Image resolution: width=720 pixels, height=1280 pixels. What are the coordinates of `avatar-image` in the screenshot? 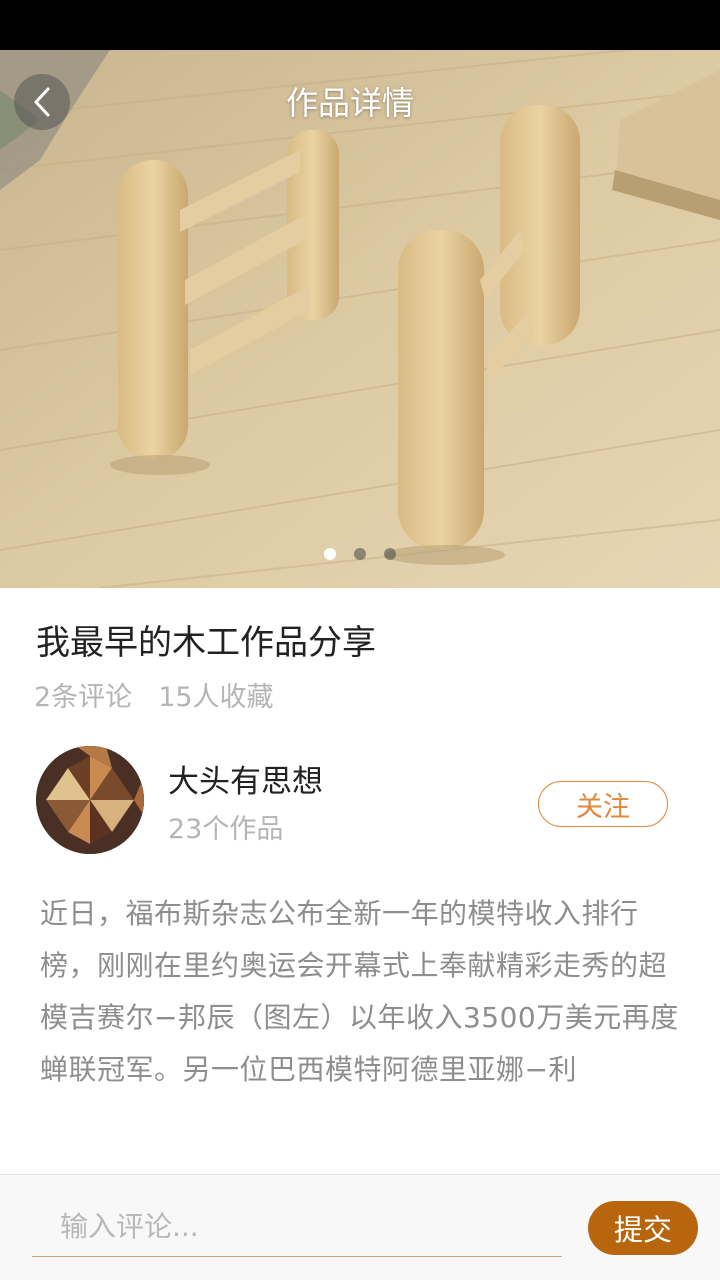 It's located at (90, 800).